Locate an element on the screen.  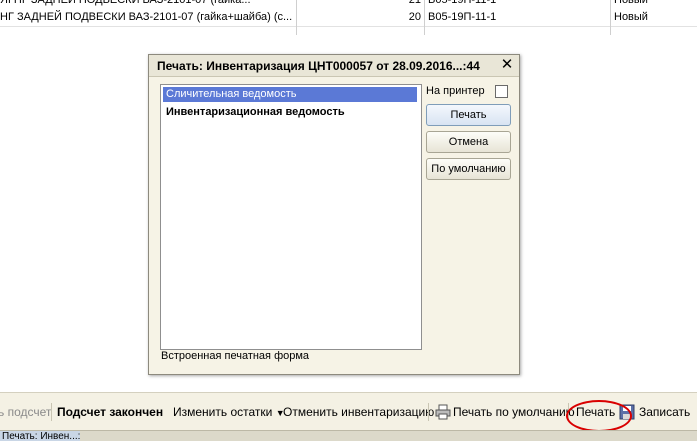
change-balances-label: Изменить остатки is located at coordinates (223, 412).